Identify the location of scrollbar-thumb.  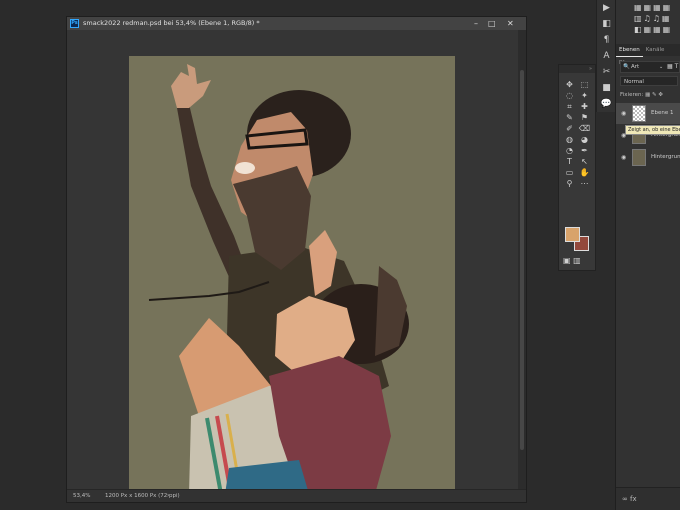
(522, 260).